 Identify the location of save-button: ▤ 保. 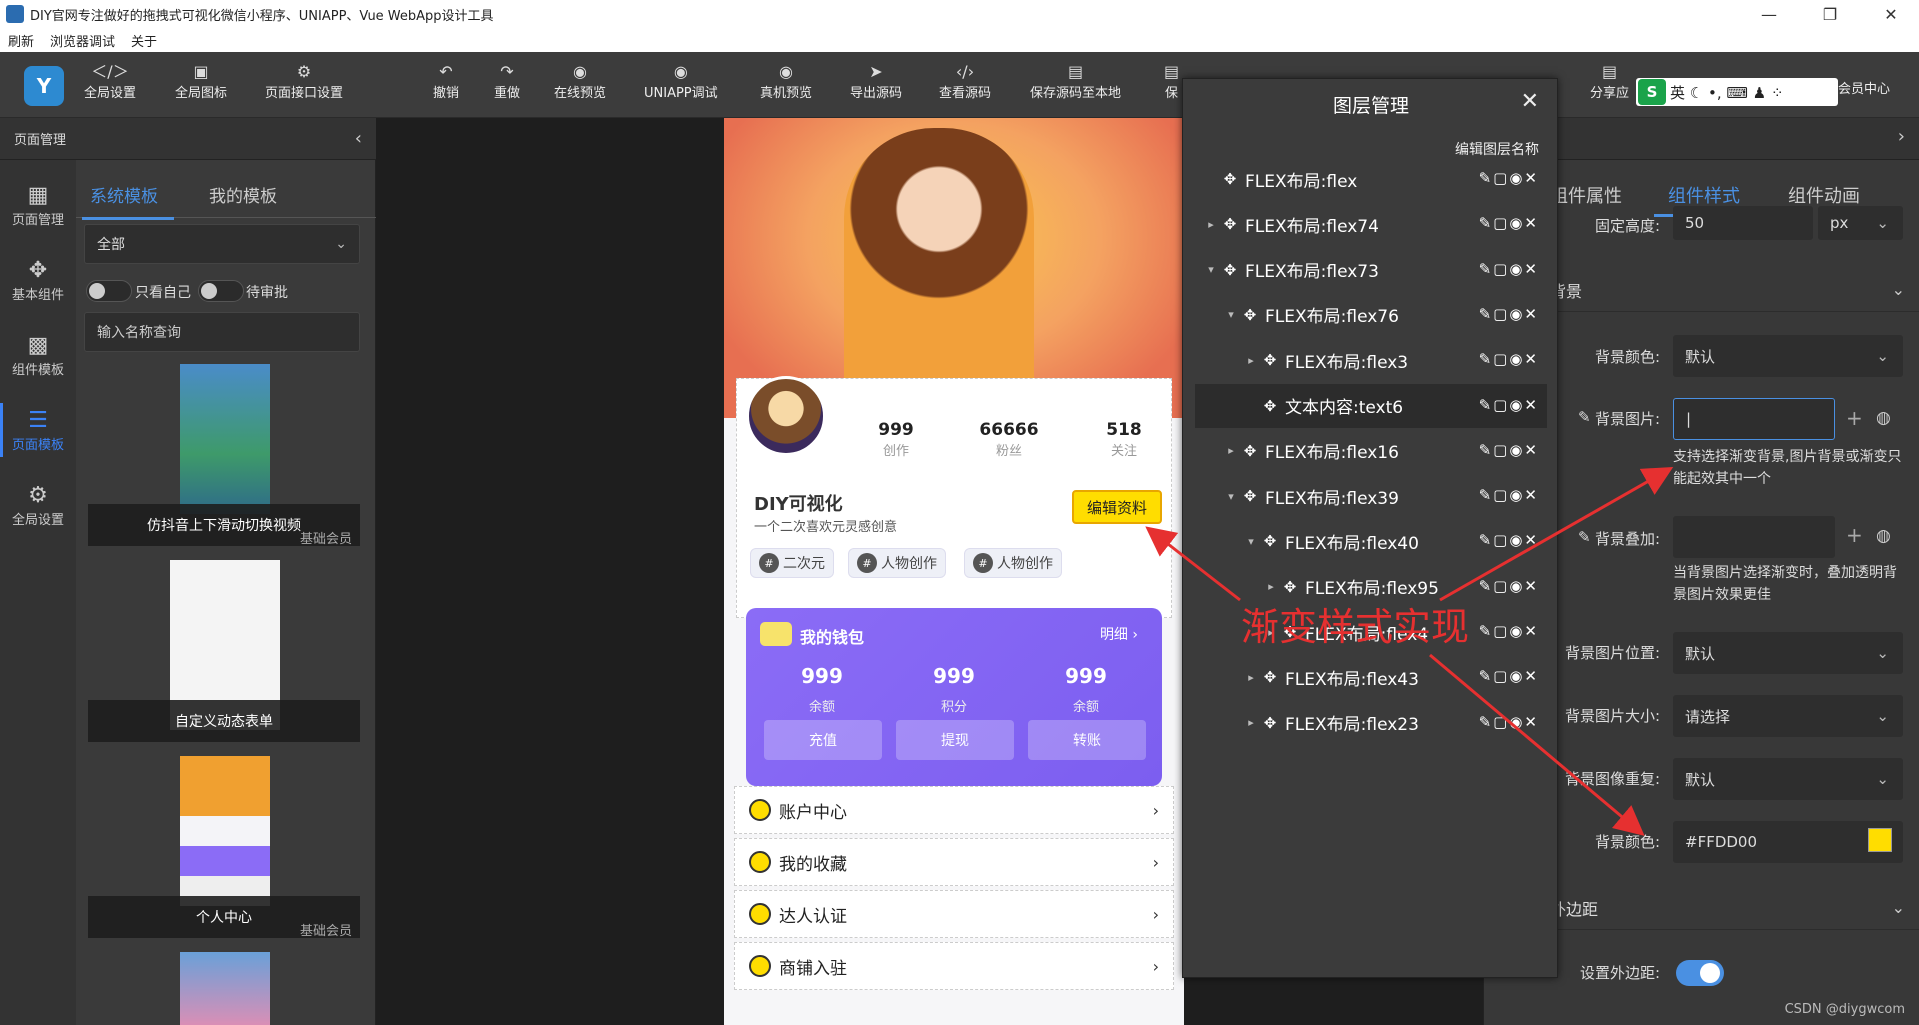
(1171, 81).